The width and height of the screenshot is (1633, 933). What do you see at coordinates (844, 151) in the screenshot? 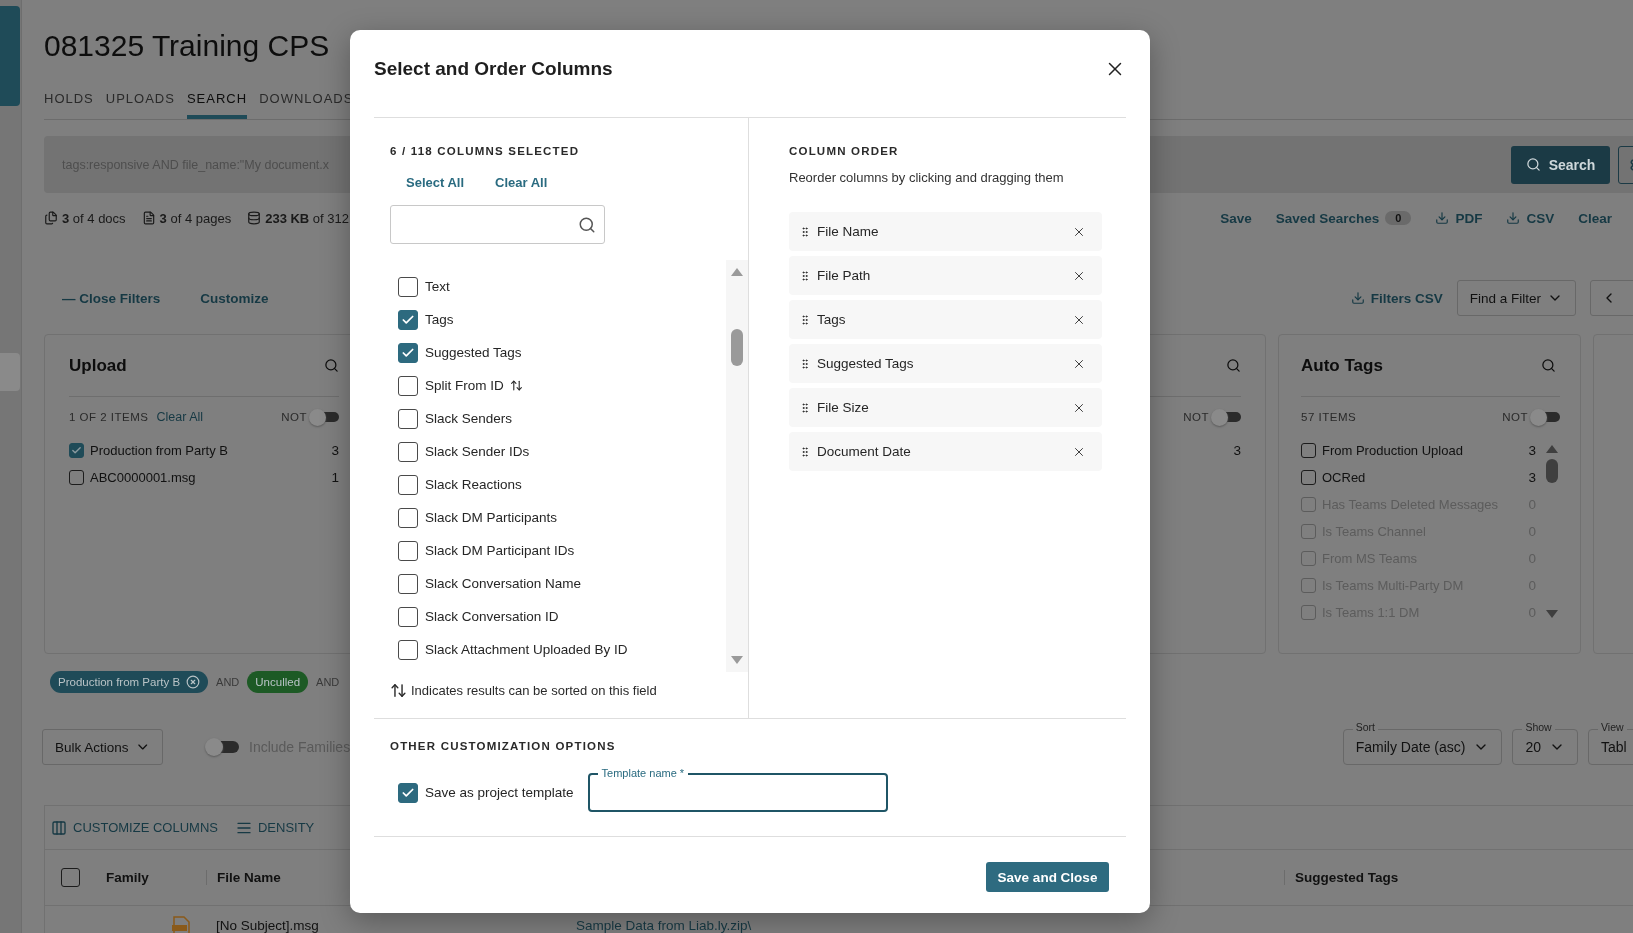
I see `section-heading: COLUMN ORDER` at bounding box center [844, 151].